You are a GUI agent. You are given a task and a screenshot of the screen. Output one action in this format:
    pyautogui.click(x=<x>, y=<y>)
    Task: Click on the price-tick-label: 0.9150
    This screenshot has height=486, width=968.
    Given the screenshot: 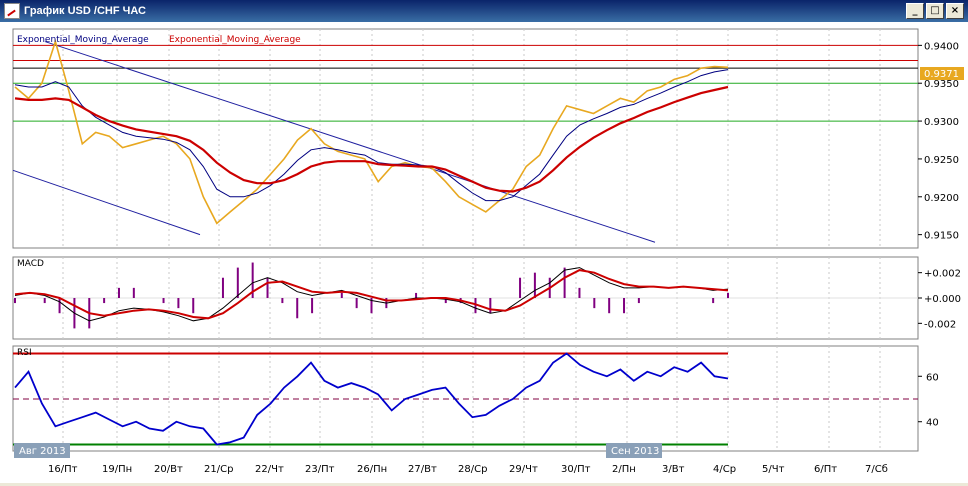 What is the action you would take?
    pyautogui.click(x=941, y=236)
    